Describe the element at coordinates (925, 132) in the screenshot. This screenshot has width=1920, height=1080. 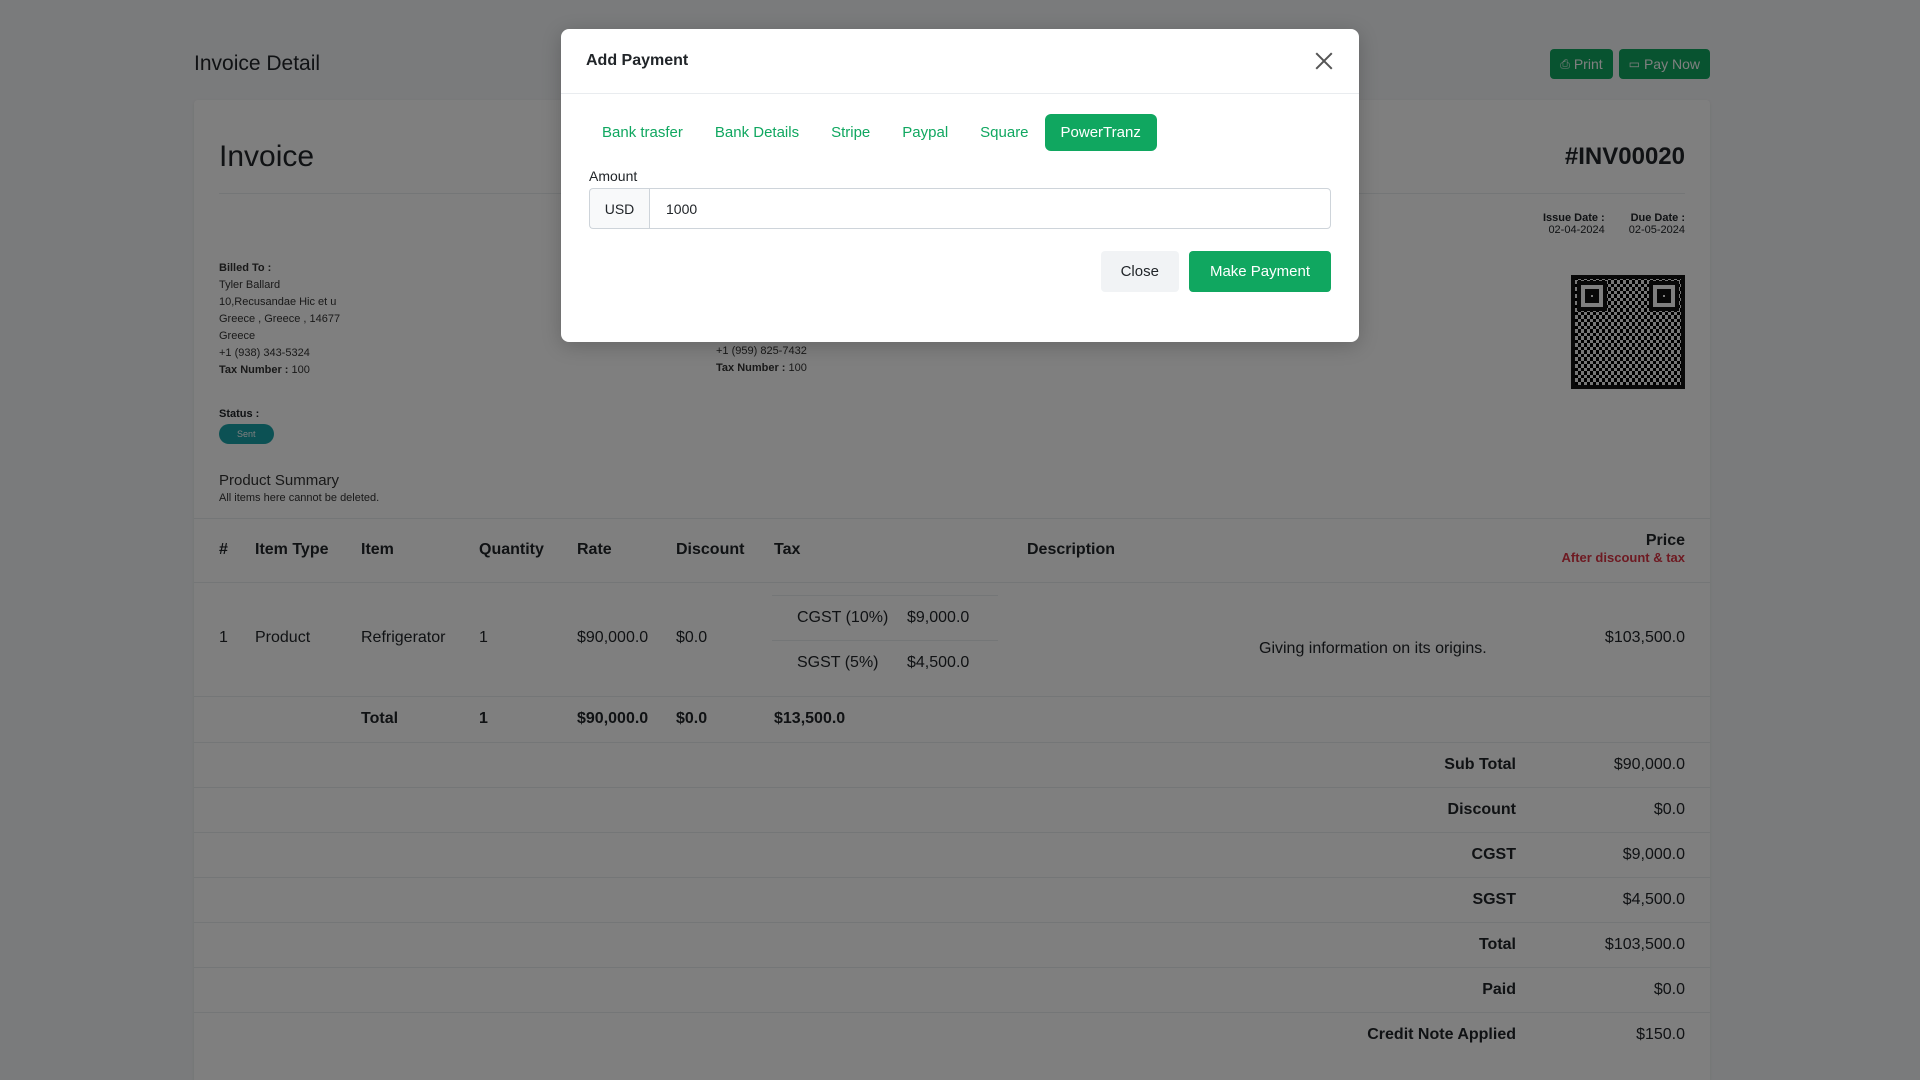
I see `tab-paypal: Paypal` at that location.